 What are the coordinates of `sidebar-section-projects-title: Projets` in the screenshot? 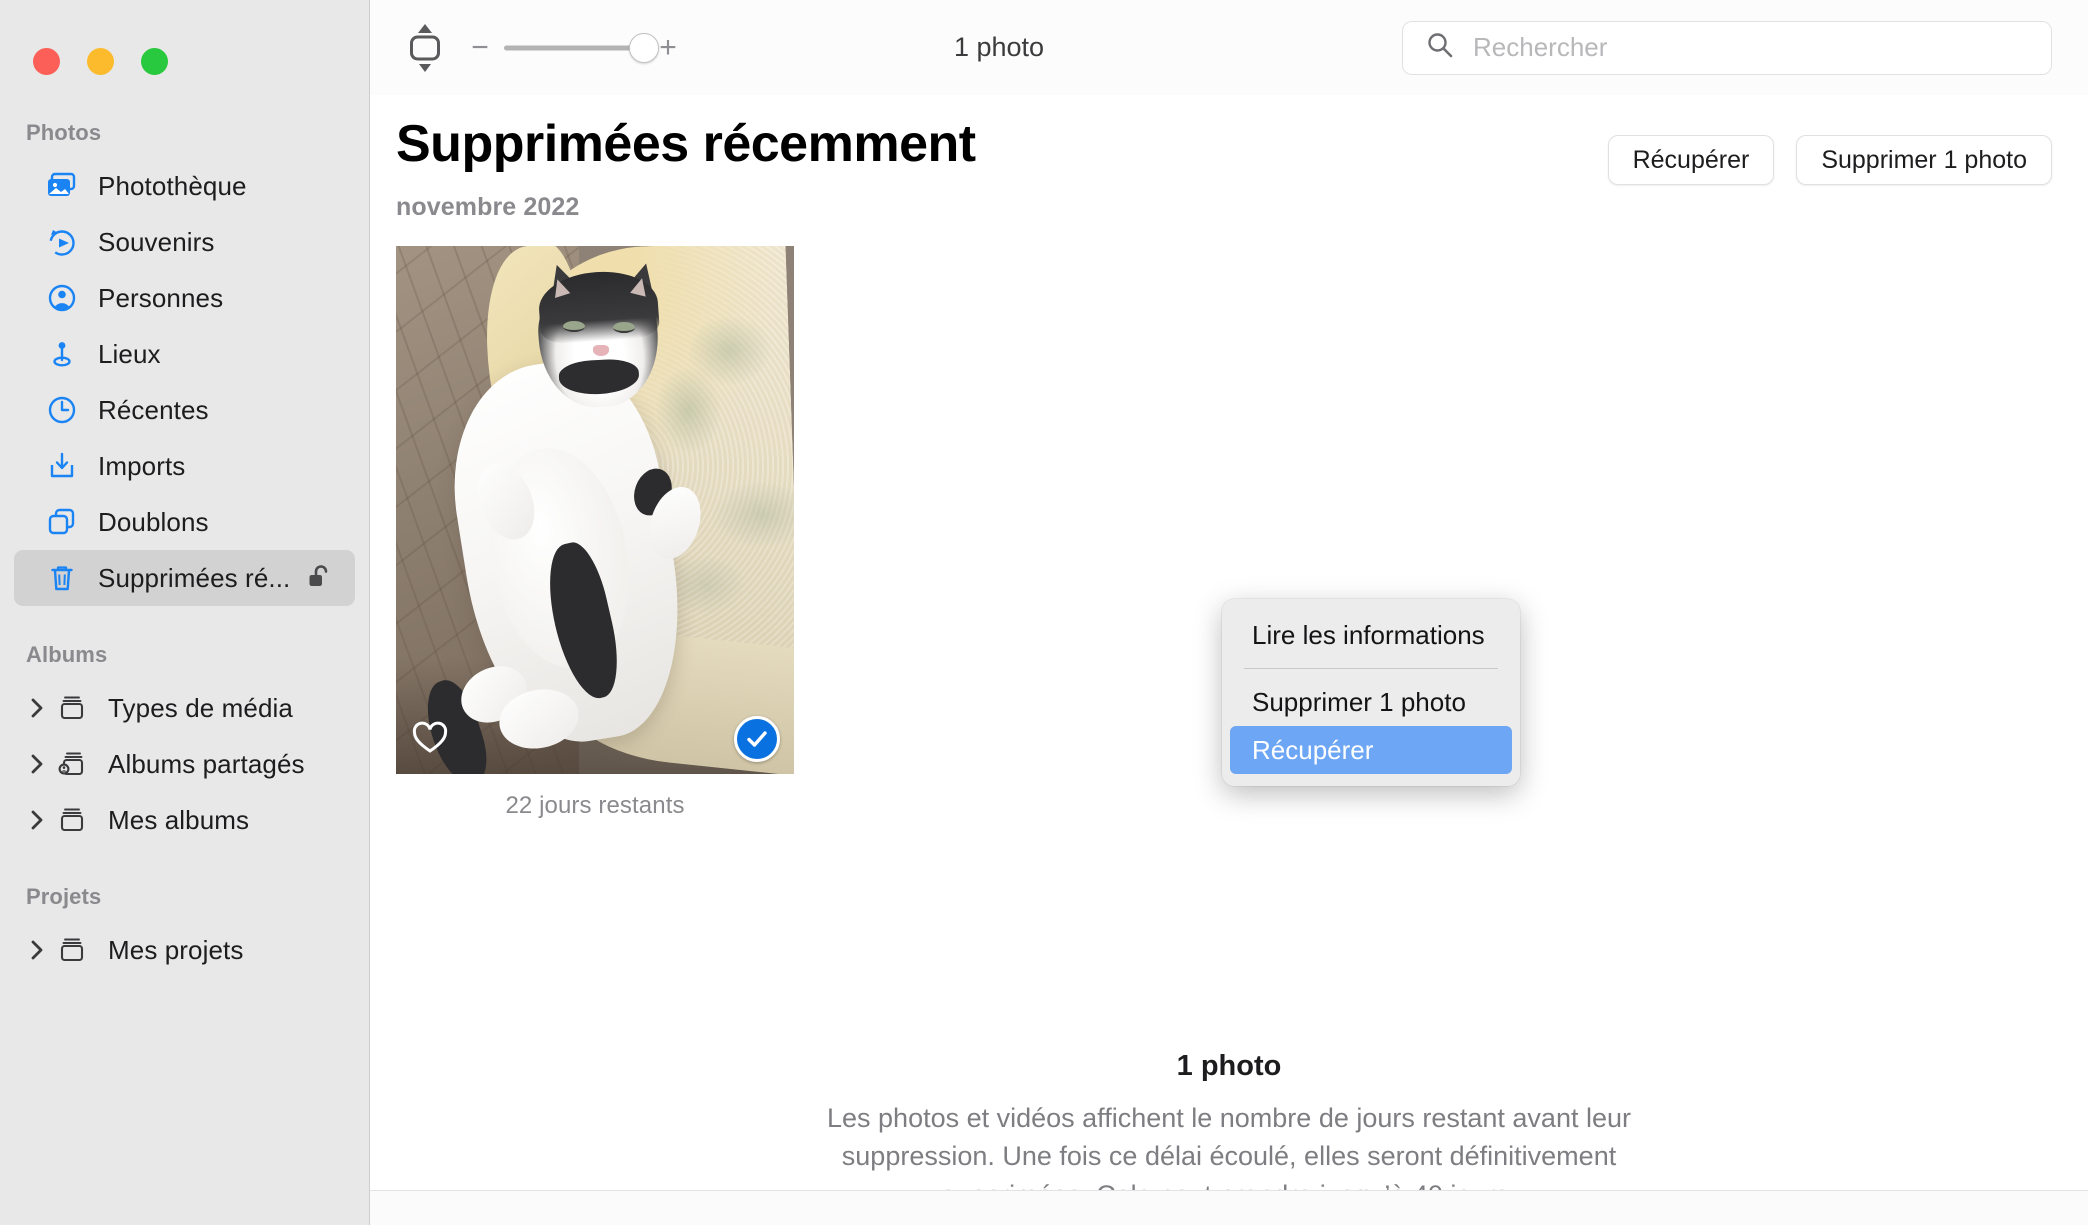 It's located at (64, 896).